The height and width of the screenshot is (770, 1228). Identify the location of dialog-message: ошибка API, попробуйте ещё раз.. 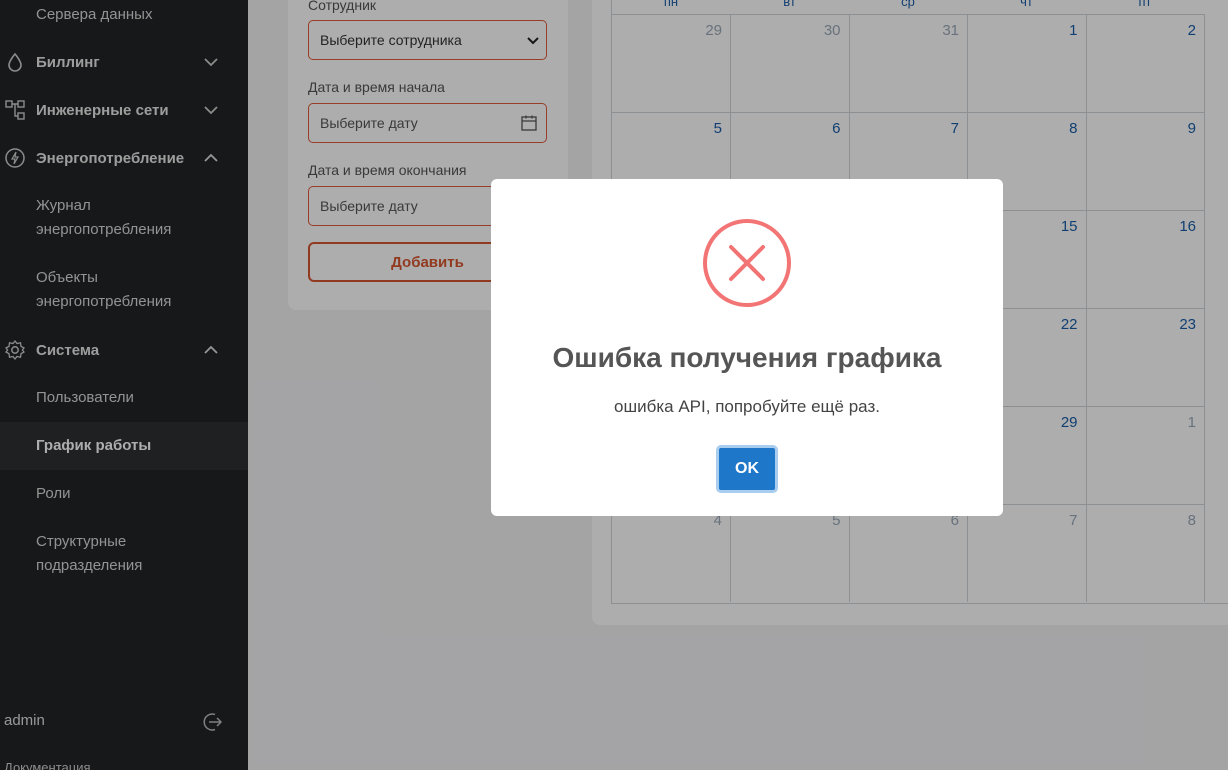
(747, 406).